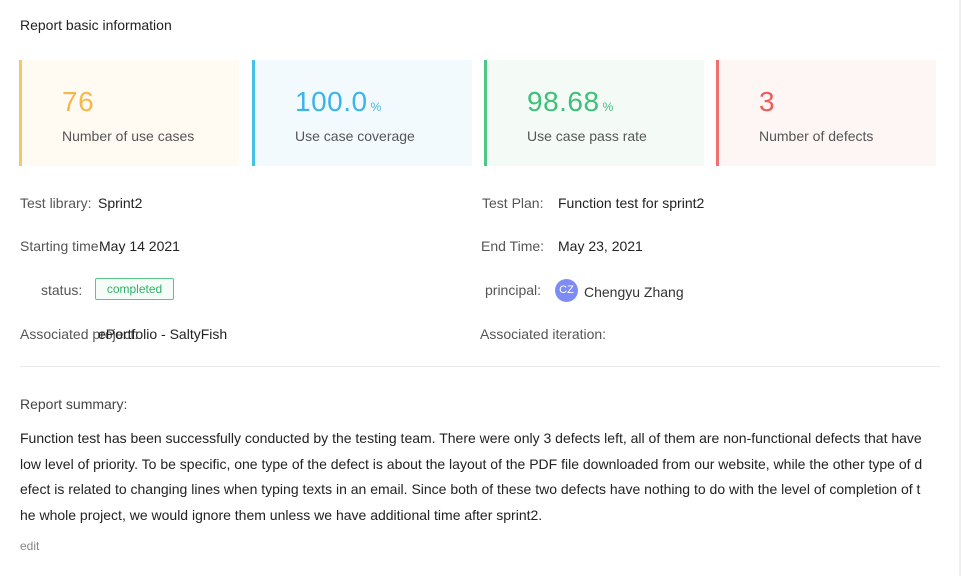 The height and width of the screenshot is (576, 961). What do you see at coordinates (59, 246) in the screenshot?
I see `starting-time-label: Starting time` at bounding box center [59, 246].